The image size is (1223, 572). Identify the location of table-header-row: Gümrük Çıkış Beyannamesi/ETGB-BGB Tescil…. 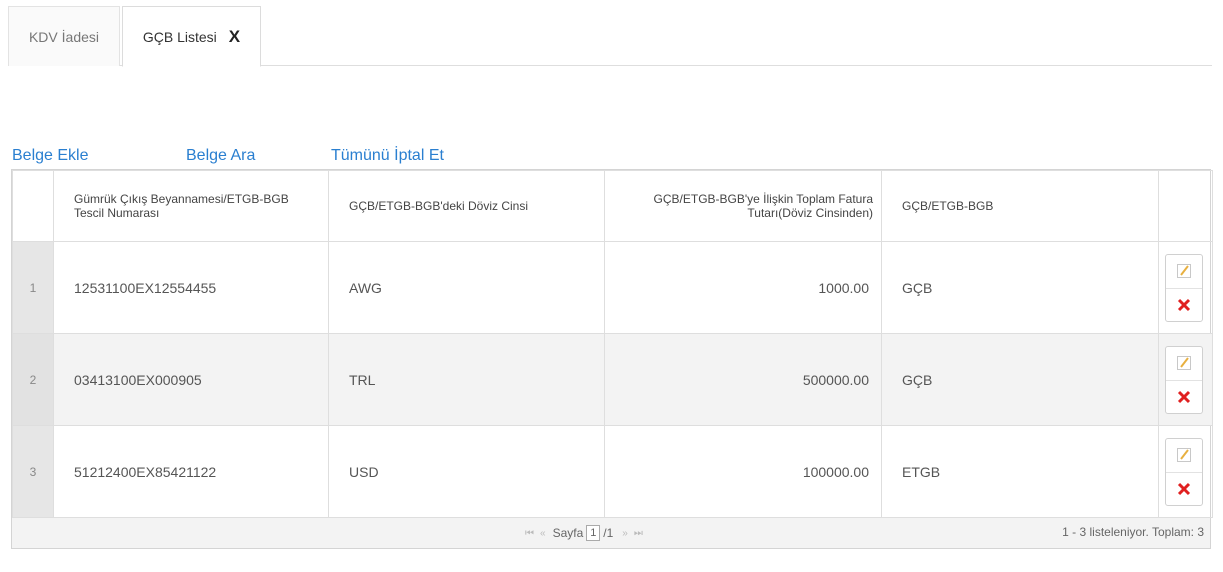
(612, 206).